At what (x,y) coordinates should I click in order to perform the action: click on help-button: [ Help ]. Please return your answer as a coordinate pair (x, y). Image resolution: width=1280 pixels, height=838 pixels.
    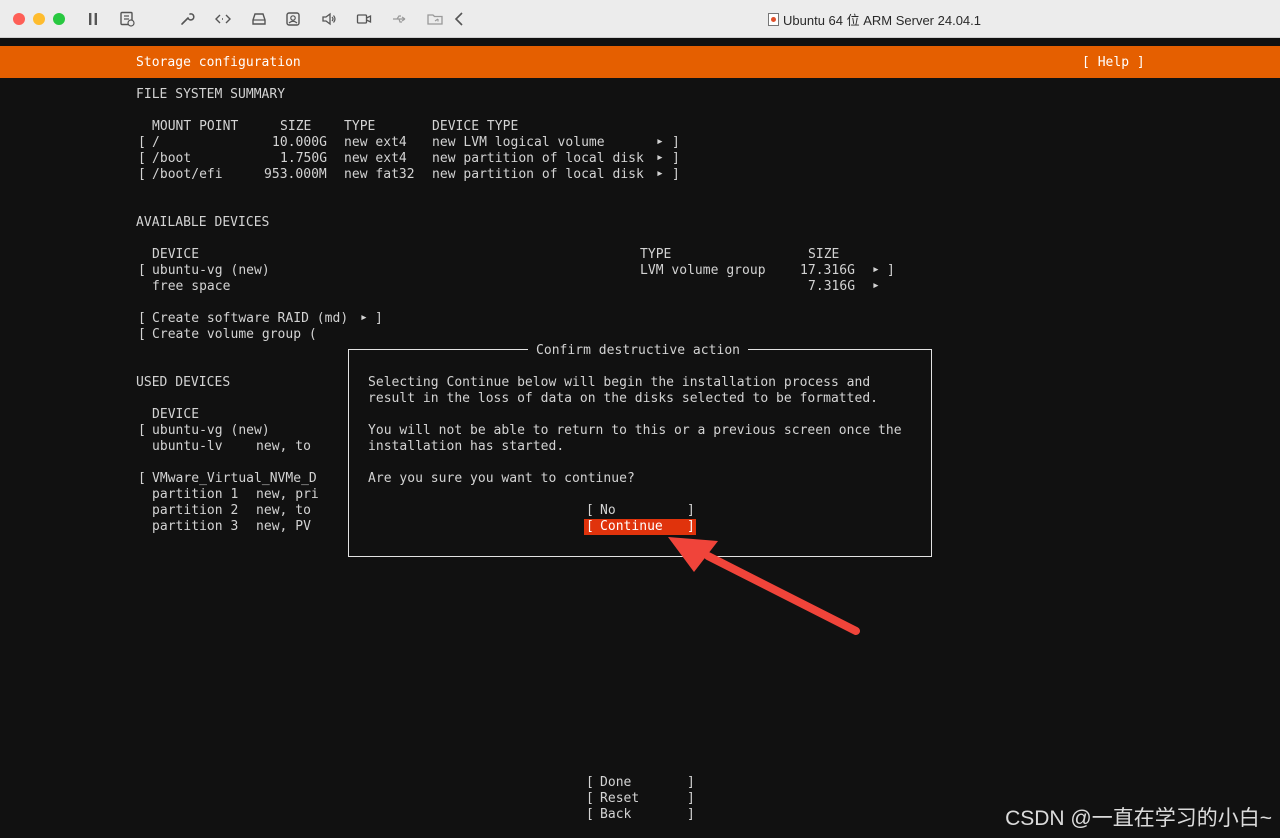
    Looking at the image, I should click on (1113, 63).